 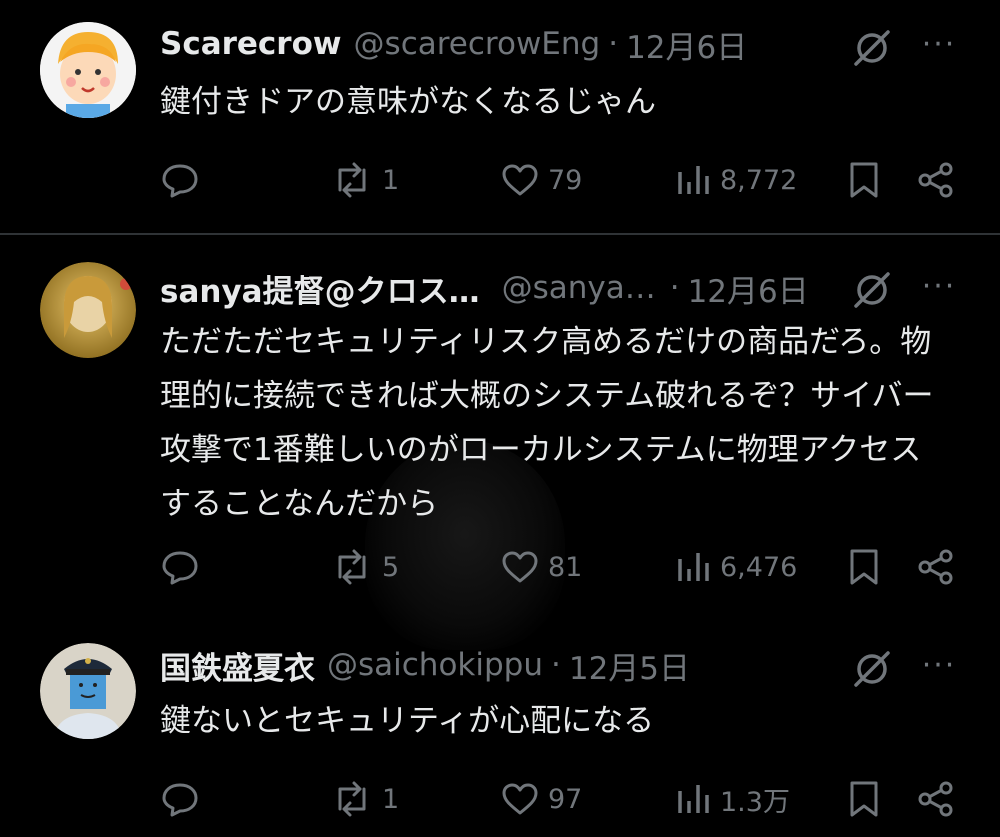 What do you see at coordinates (435, 665) in the screenshot?
I see `user-handle: @saichokippu` at bounding box center [435, 665].